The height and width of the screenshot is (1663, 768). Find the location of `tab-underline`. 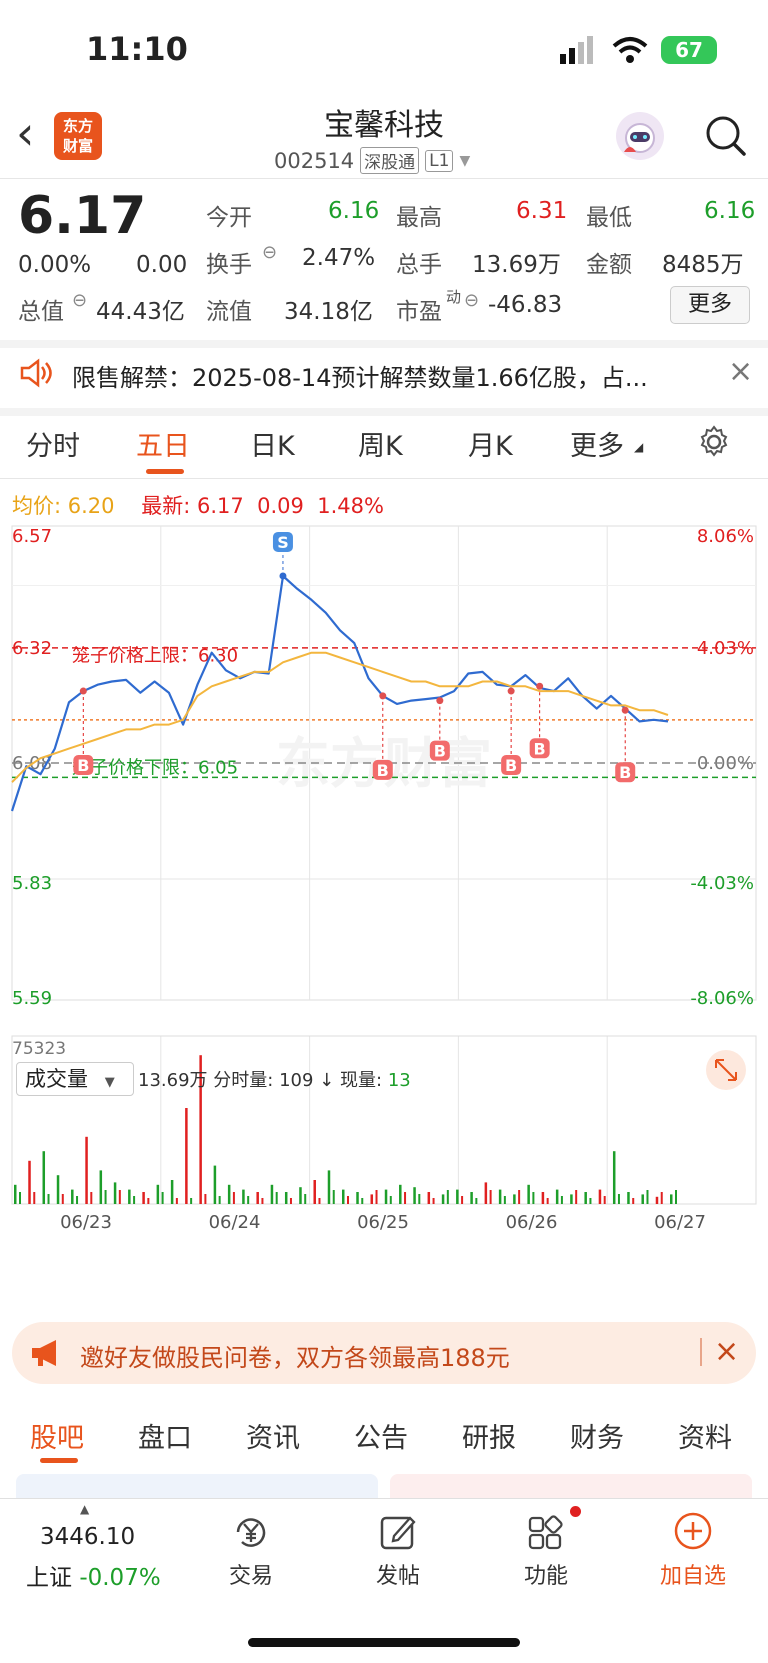

tab-underline is located at coordinates (59, 1460).